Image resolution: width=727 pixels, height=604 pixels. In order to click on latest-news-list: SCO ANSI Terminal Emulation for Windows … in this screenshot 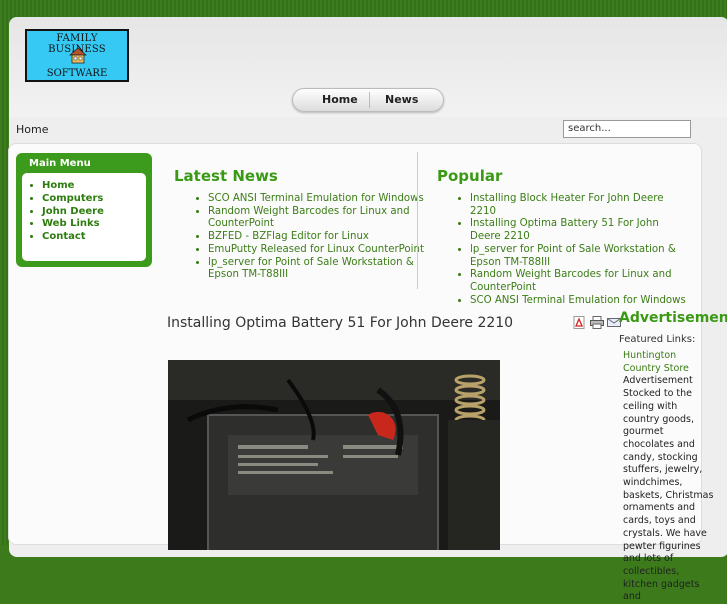, I will do `click(300, 237)`.